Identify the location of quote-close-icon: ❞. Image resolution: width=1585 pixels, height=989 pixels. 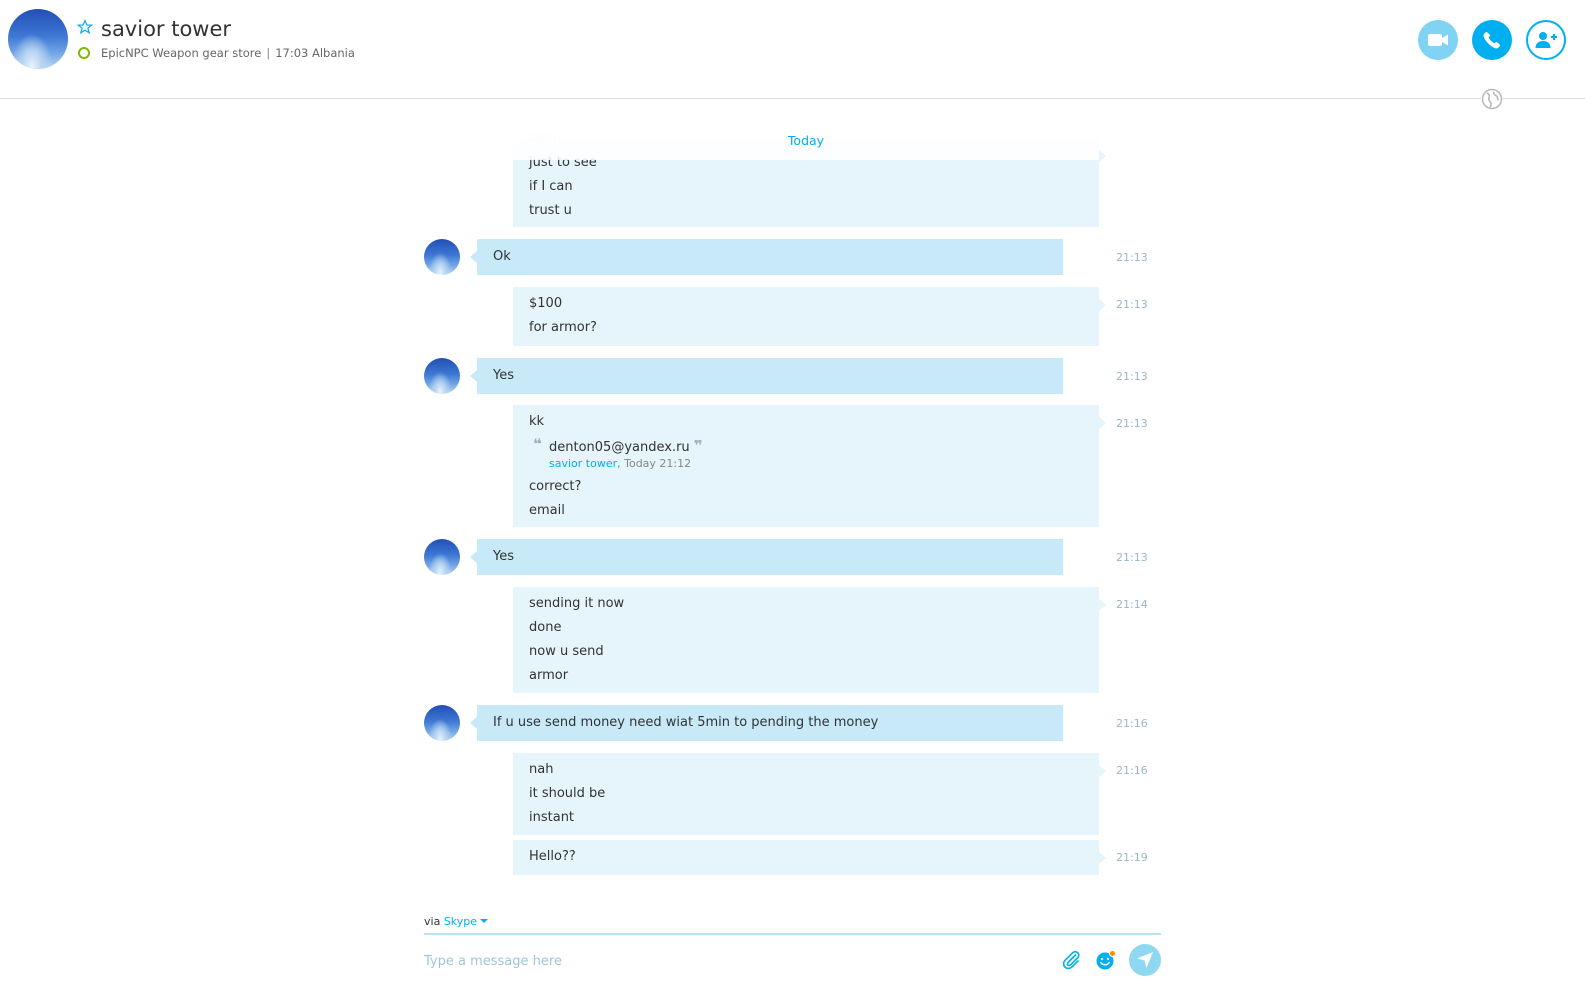
(698, 446).